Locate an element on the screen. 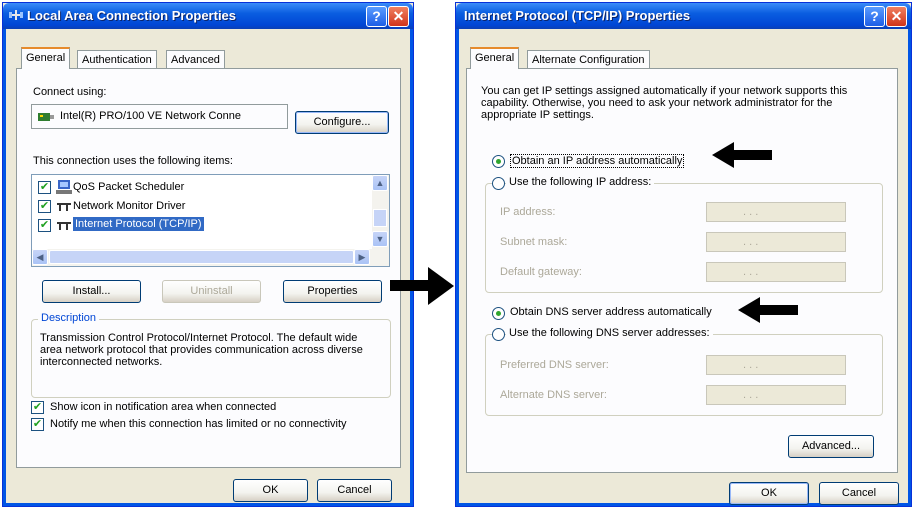  dialog-title: Local Area Connection Properties is located at coordinates (132, 15).